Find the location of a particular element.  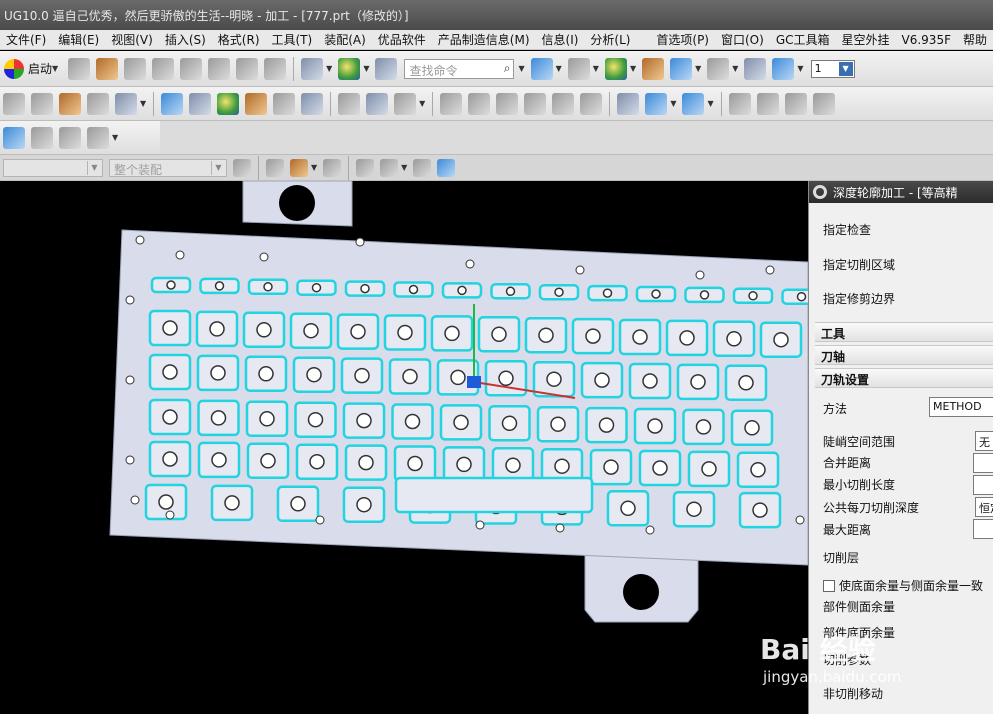

min-cut-length-input is located at coordinates (983, 485).